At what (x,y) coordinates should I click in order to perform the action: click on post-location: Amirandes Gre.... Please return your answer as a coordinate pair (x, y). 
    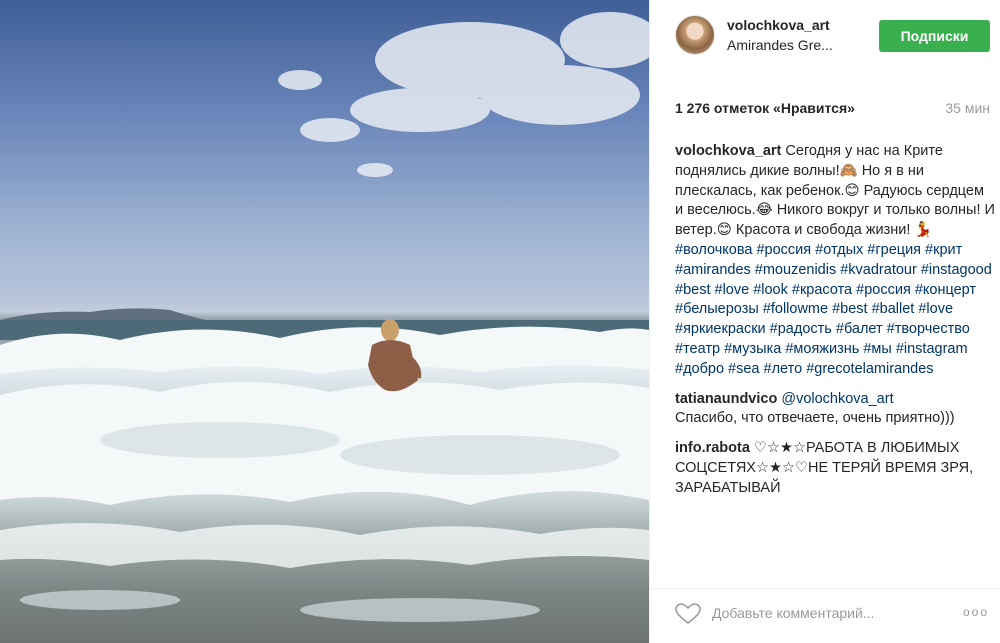
    Looking at the image, I should click on (792, 45).